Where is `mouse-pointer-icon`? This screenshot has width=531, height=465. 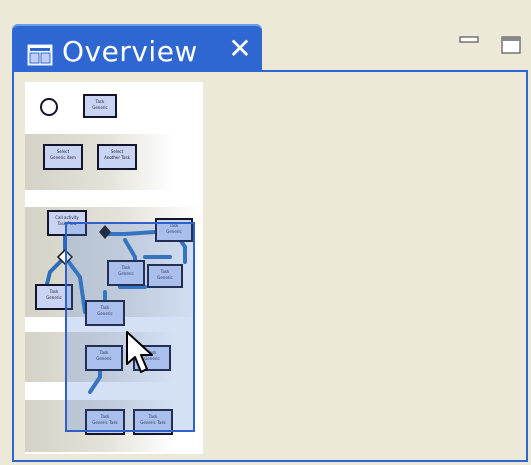
mouse-pointer-icon is located at coordinates (139, 352).